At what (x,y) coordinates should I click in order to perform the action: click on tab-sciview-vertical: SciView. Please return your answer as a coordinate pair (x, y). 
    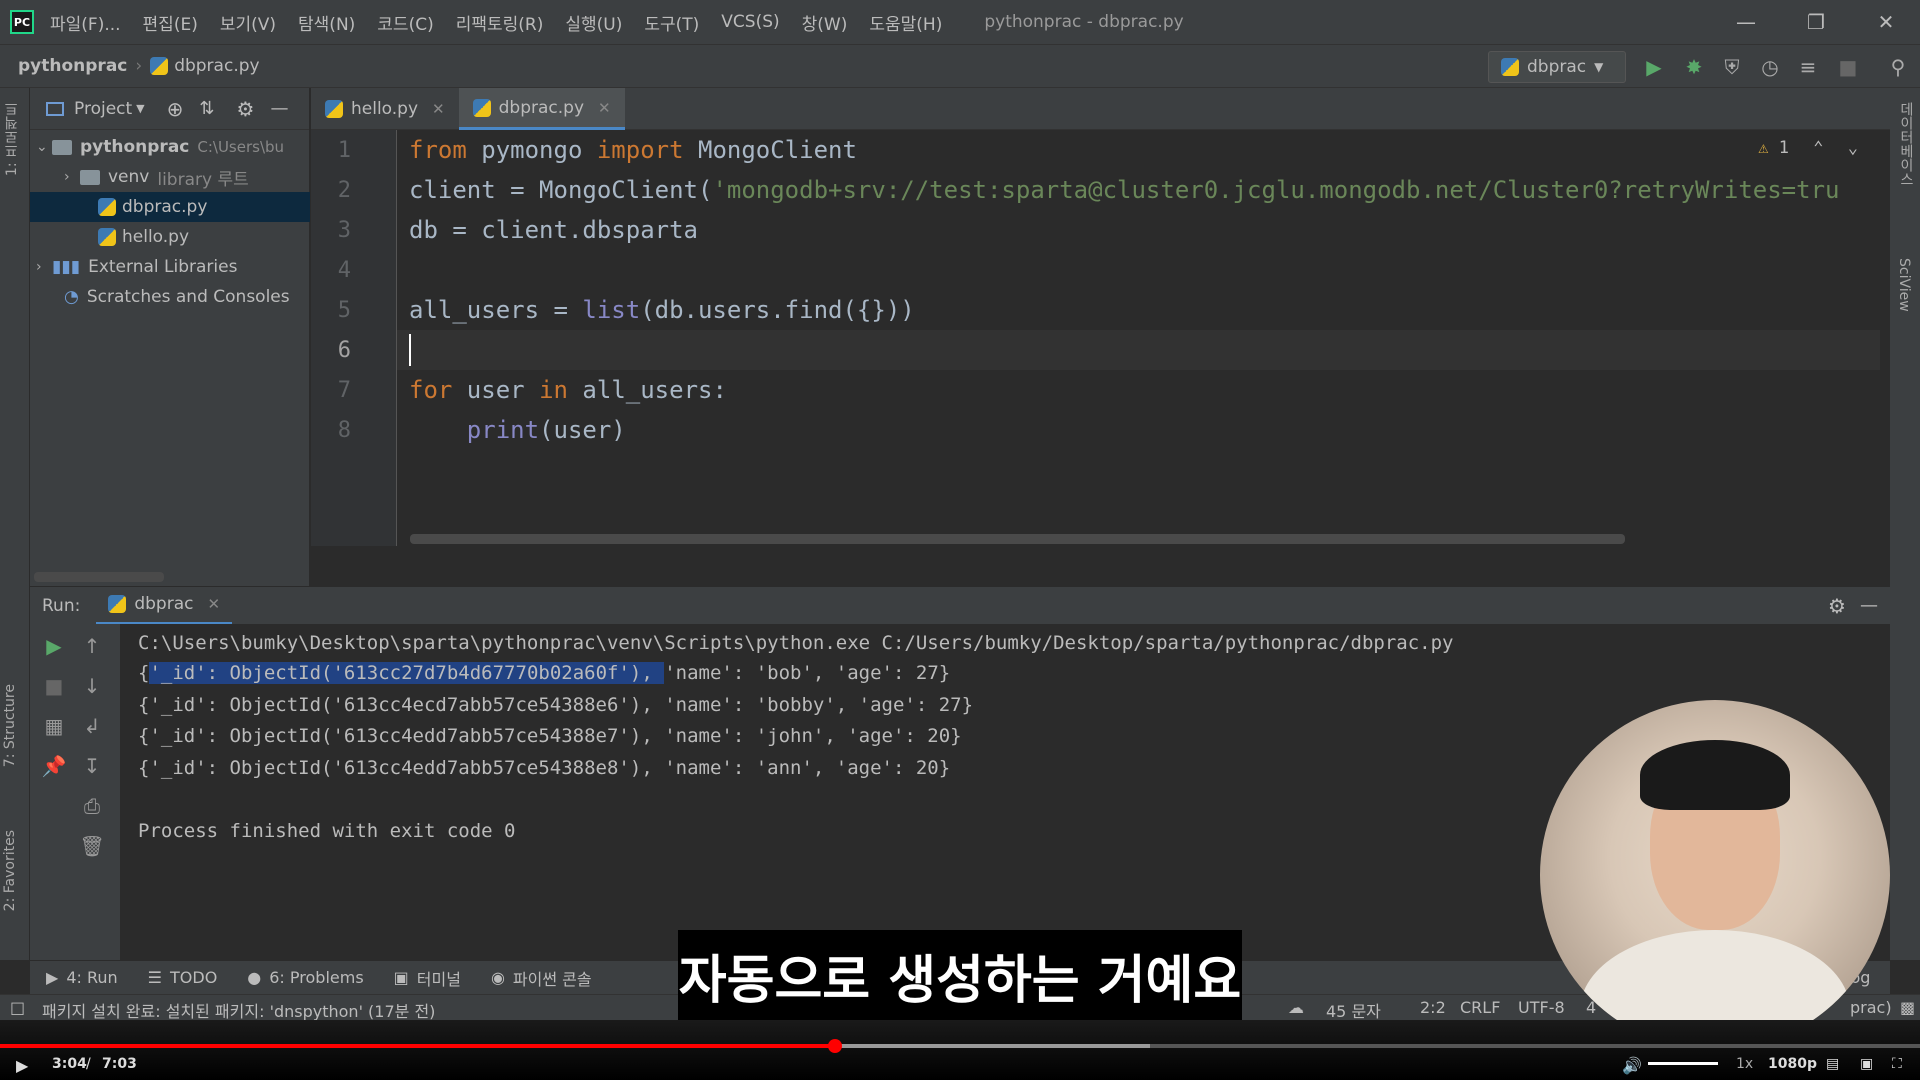
    Looking at the image, I should click on (1904, 285).